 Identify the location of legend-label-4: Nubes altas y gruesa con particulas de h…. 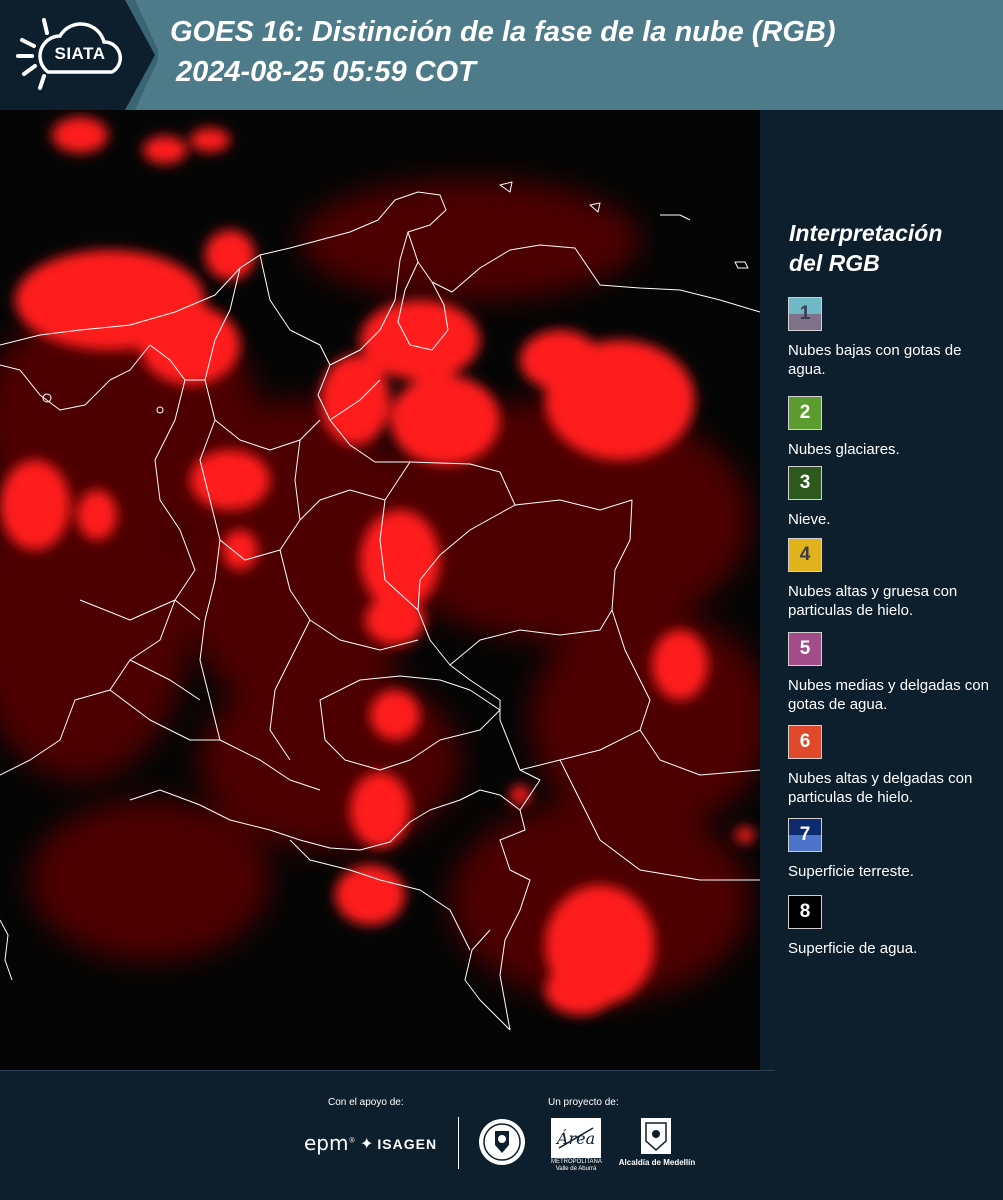
(873, 601).